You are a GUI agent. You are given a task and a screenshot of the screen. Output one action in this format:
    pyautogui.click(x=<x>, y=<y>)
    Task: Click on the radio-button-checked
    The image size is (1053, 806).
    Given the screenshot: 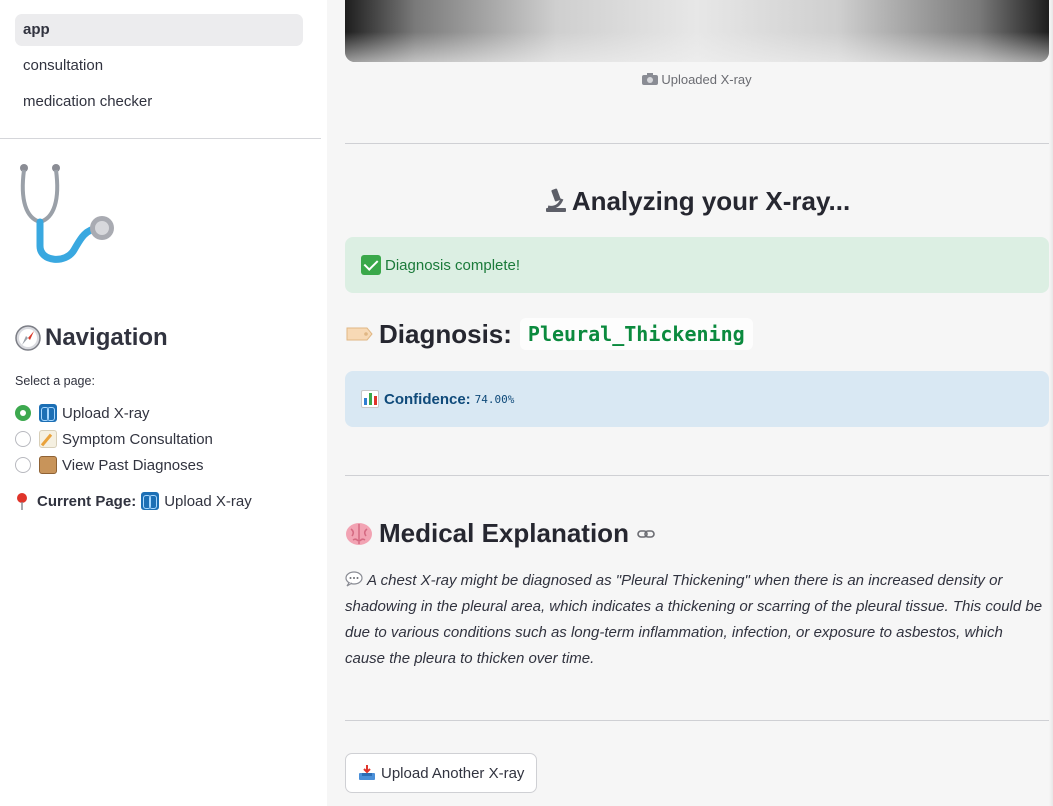 What is the action you would take?
    pyautogui.click(x=23, y=413)
    